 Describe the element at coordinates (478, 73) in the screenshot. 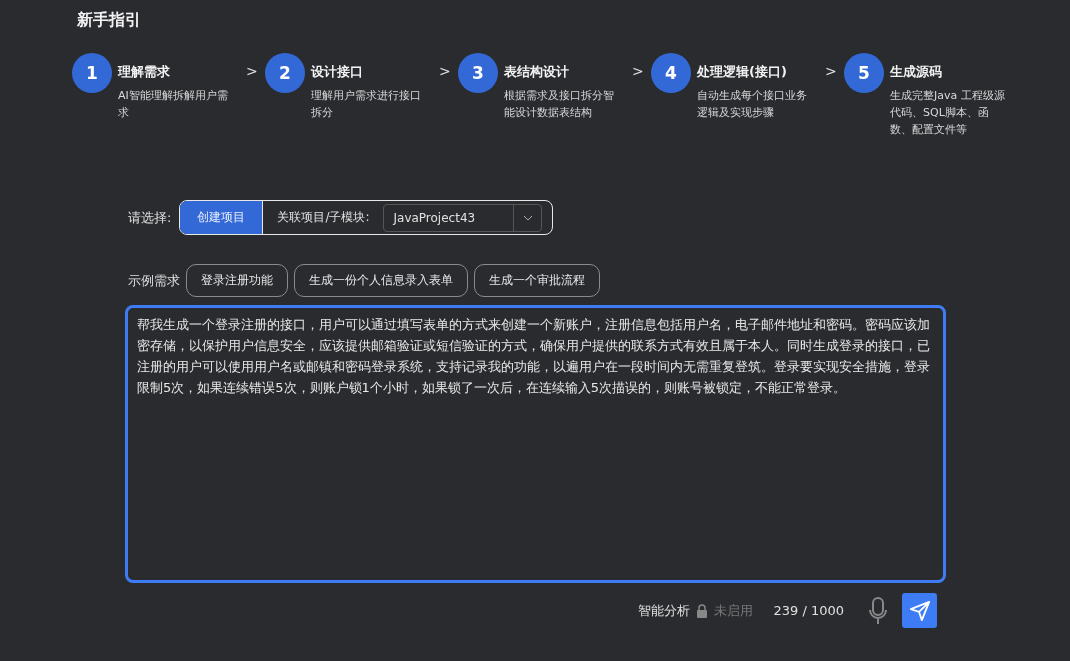

I see `step-number: 3` at that location.